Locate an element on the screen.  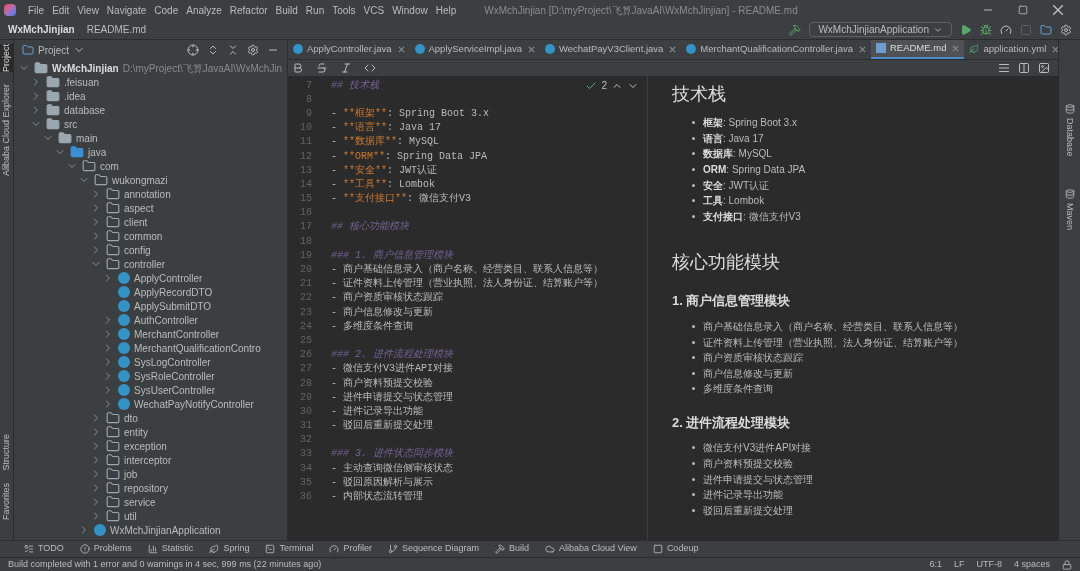
tree-item: aspect is located at coordinates (139, 208).